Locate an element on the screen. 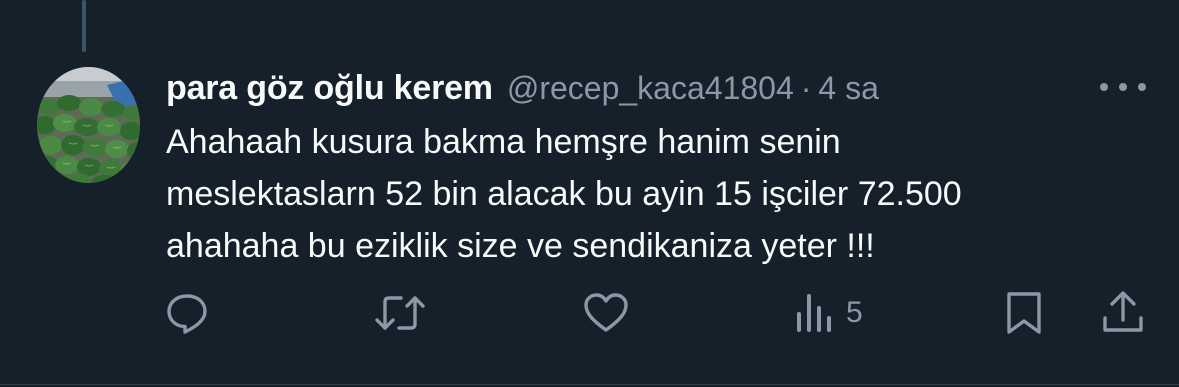  tweet-text-line: Ahahaah kusura bakma hemşre hanim senin is located at coordinates (503, 142).